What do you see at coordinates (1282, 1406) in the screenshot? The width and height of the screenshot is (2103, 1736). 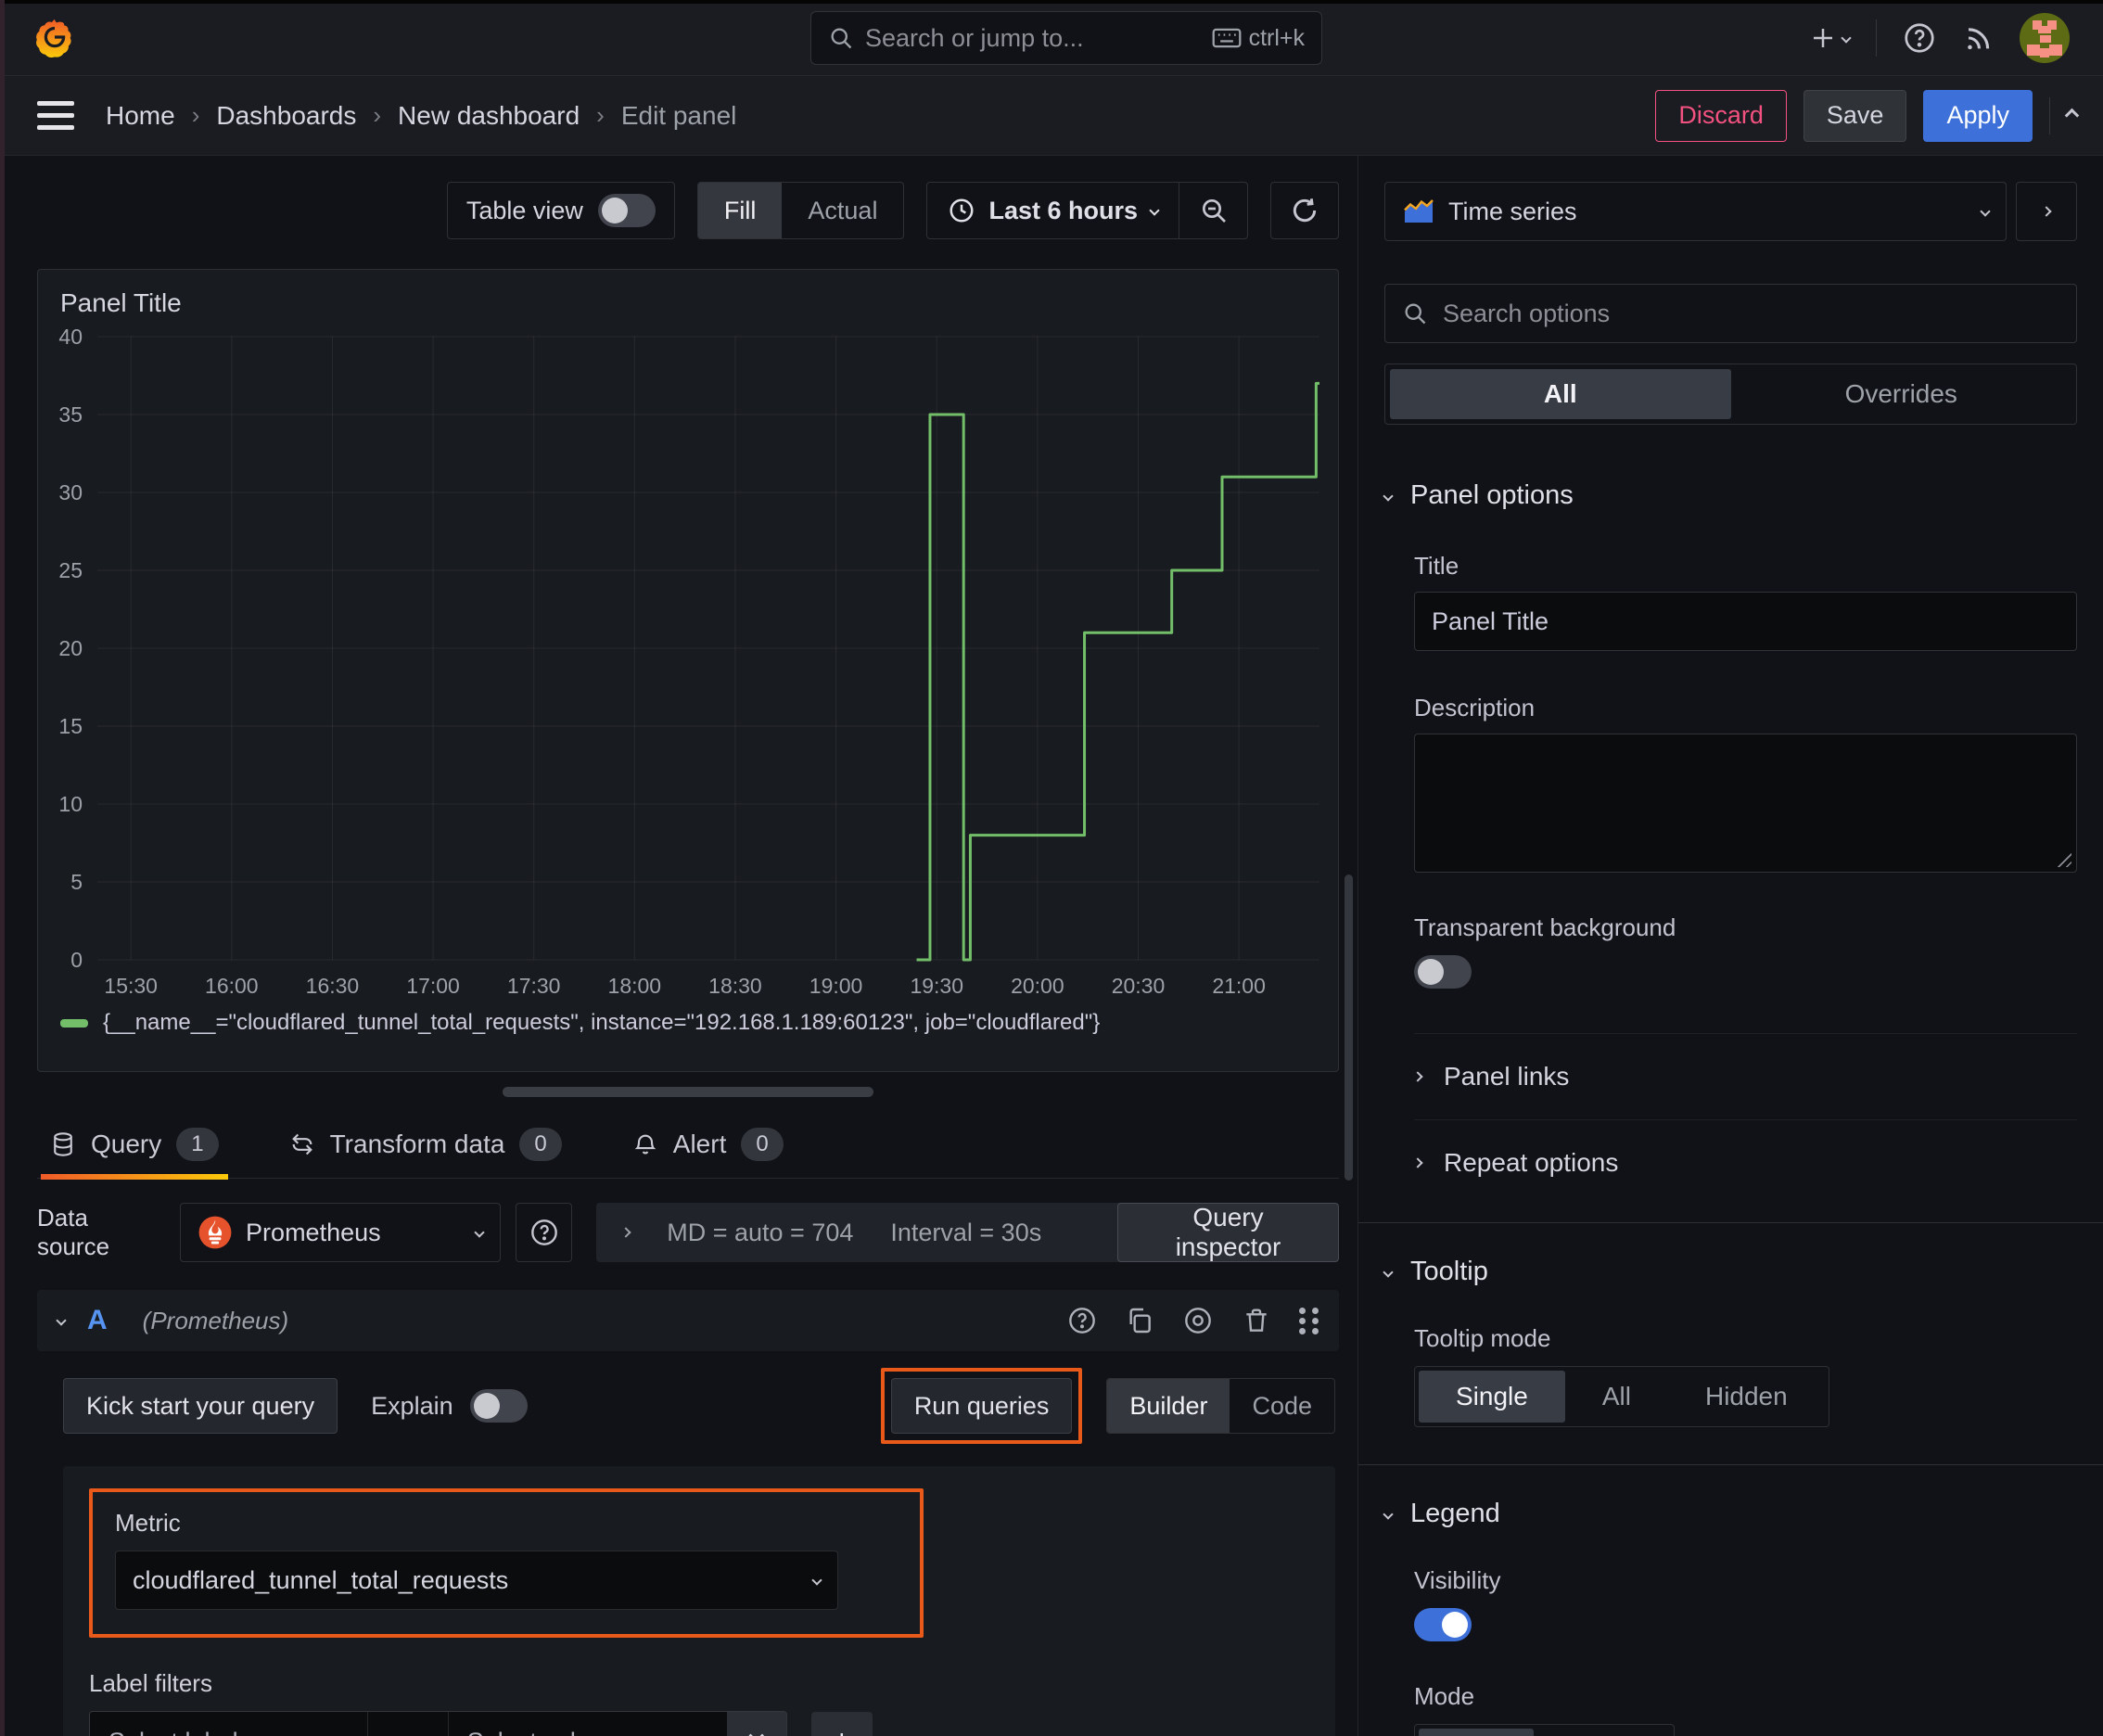 I see `code-option: Code` at bounding box center [1282, 1406].